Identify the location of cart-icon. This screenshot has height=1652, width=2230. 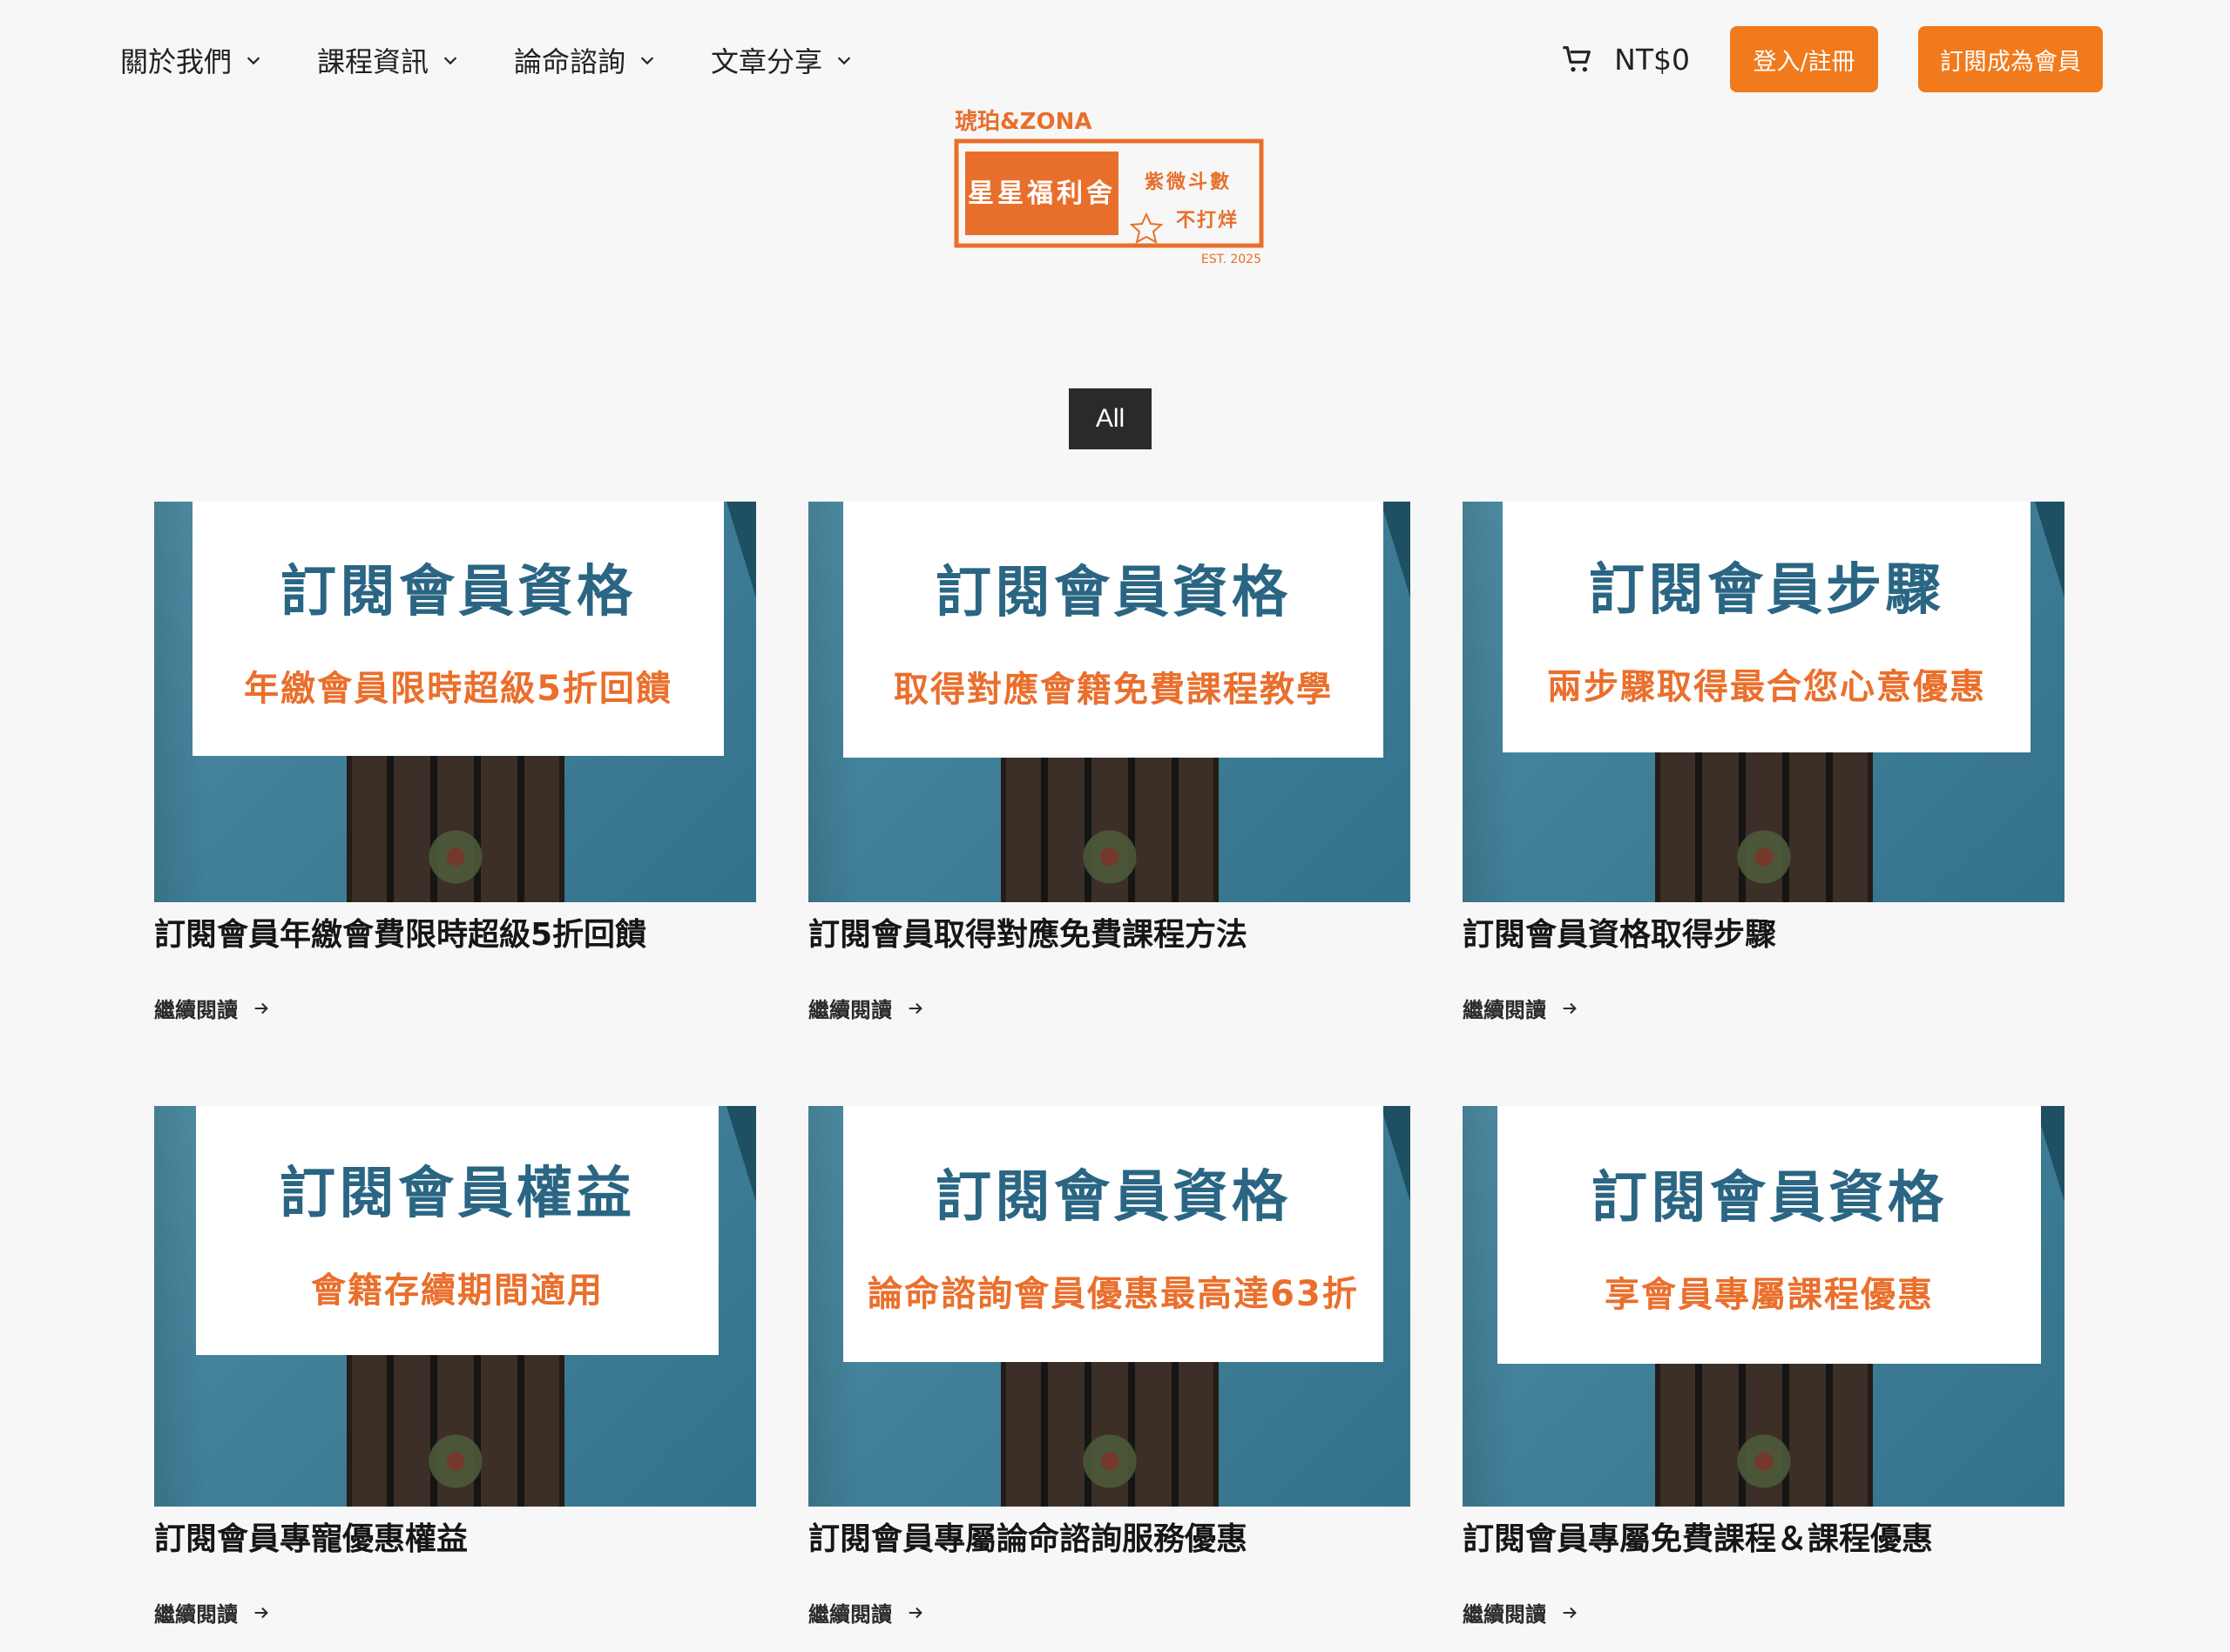
(1577, 59).